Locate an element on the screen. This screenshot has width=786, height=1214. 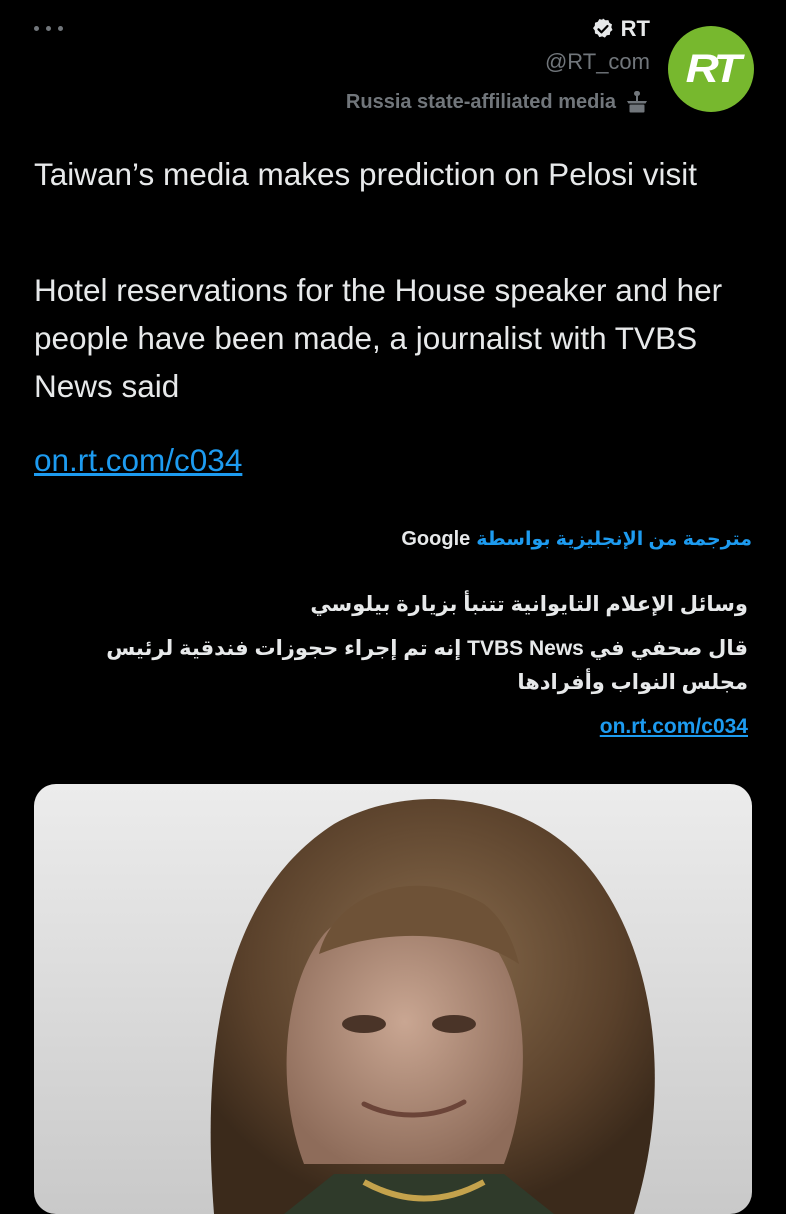
more-options-button is located at coordinates (49, 28).